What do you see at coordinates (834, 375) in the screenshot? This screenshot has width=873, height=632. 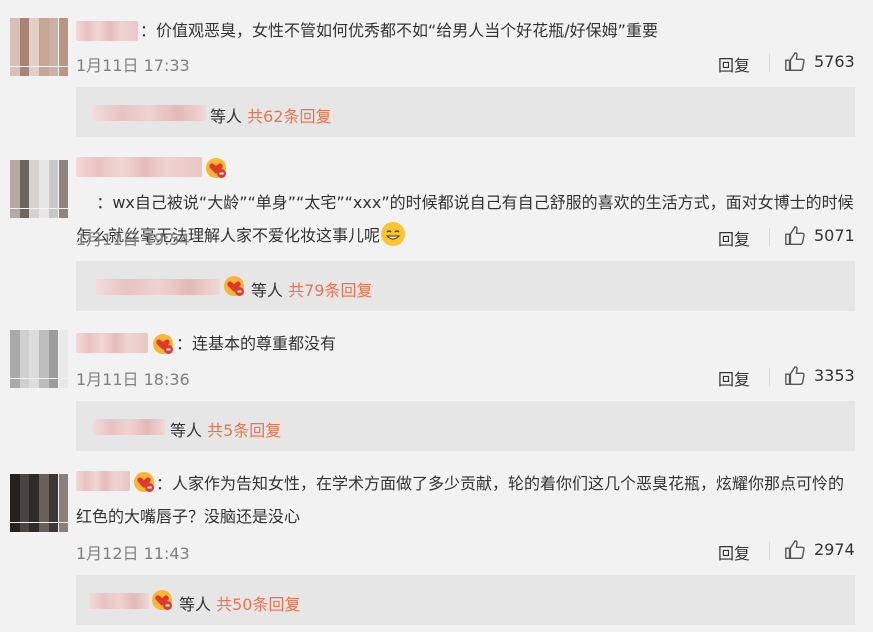 I see `like-count: 3353` at bounding box center [834, 375].